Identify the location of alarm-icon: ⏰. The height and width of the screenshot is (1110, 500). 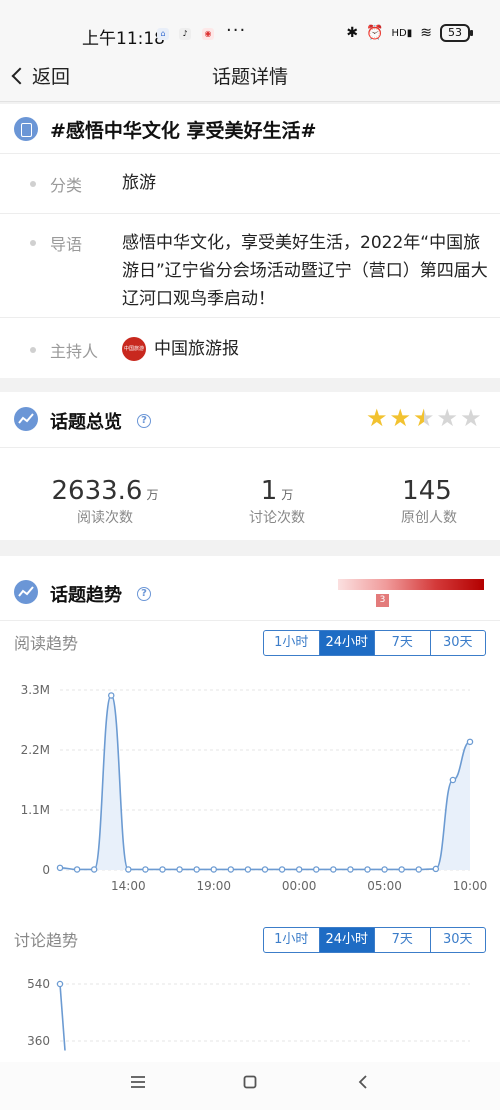
(375, 33).